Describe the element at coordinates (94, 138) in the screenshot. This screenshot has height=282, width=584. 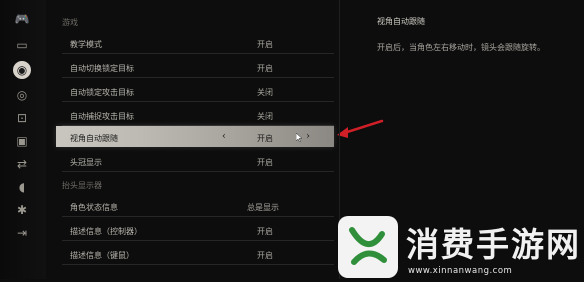
I see `setting-label: 视角自动跟随` at that location.